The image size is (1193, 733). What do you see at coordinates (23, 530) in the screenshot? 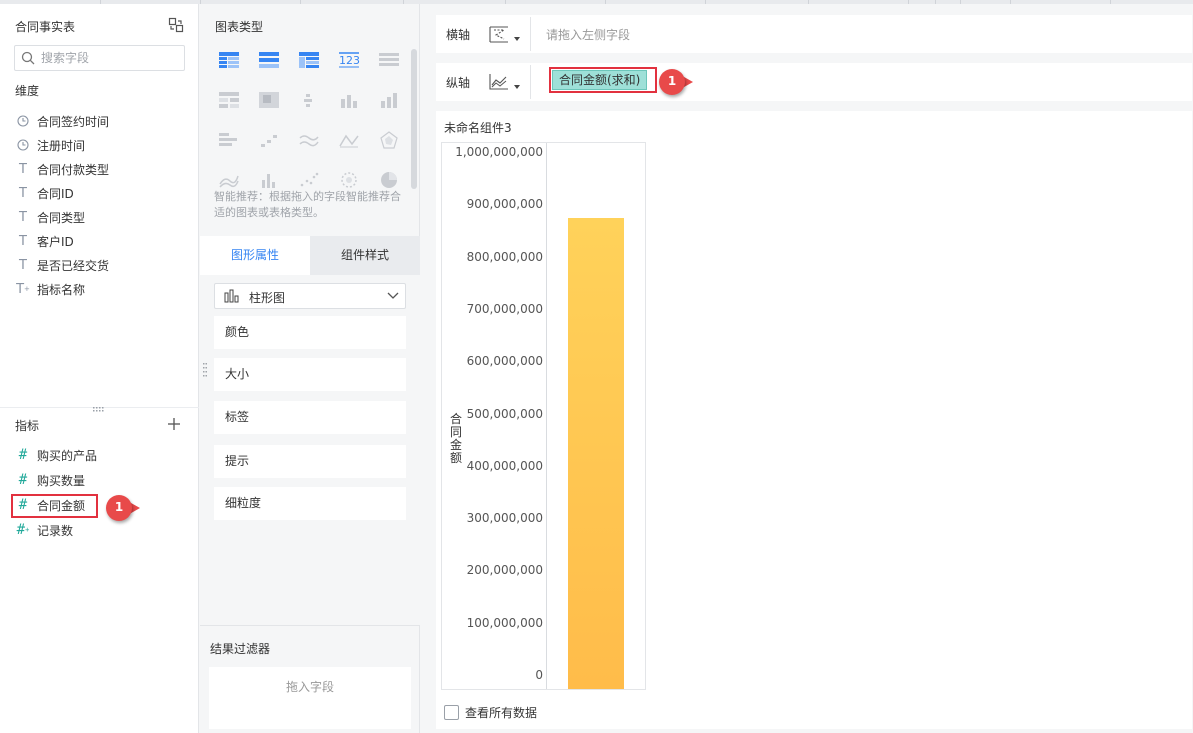
I see `hash-calc-icon: # +` at bounding box center [23, 530].